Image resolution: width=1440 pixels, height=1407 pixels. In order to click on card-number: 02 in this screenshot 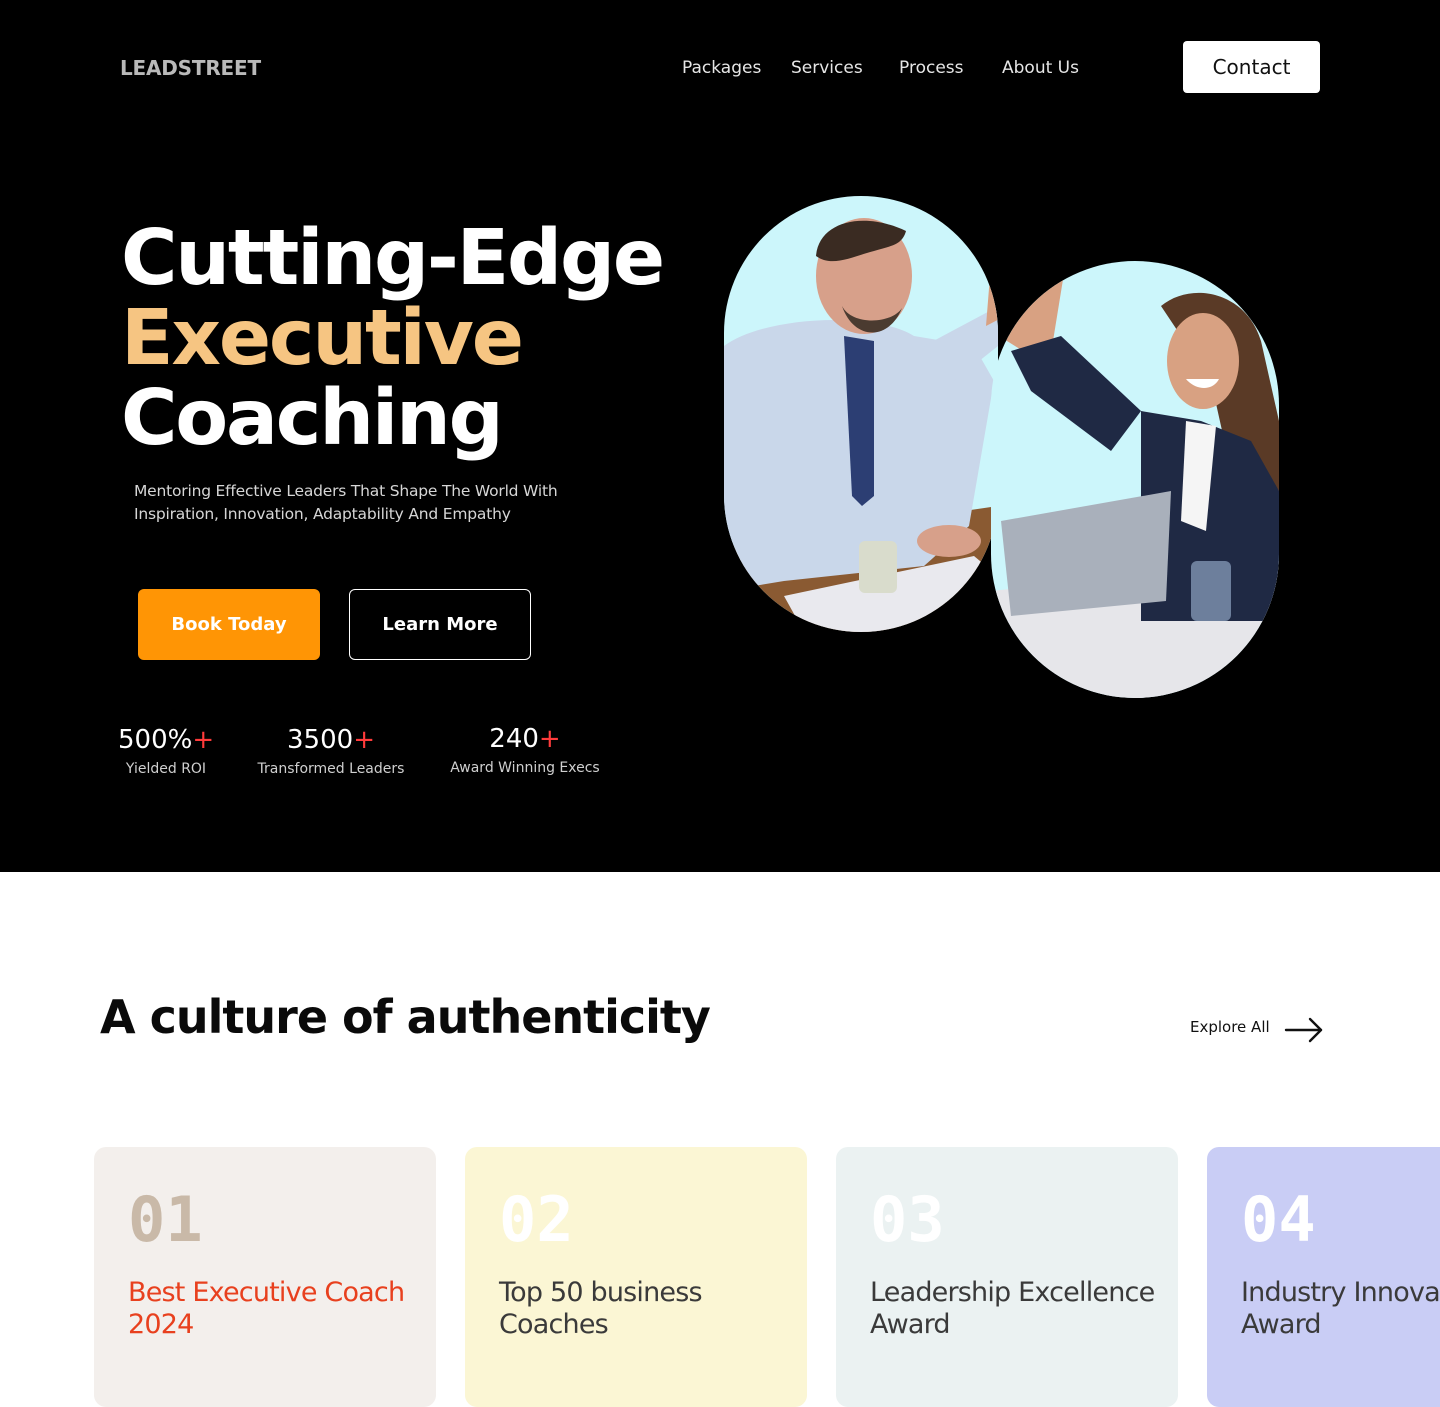, I will do `click(536, 1219)`.